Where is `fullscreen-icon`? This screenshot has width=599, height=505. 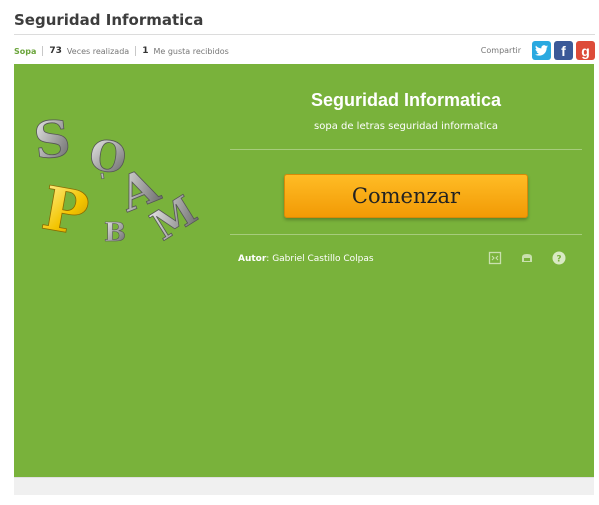 fullscreen-icon is located at coordinates (495, 258).